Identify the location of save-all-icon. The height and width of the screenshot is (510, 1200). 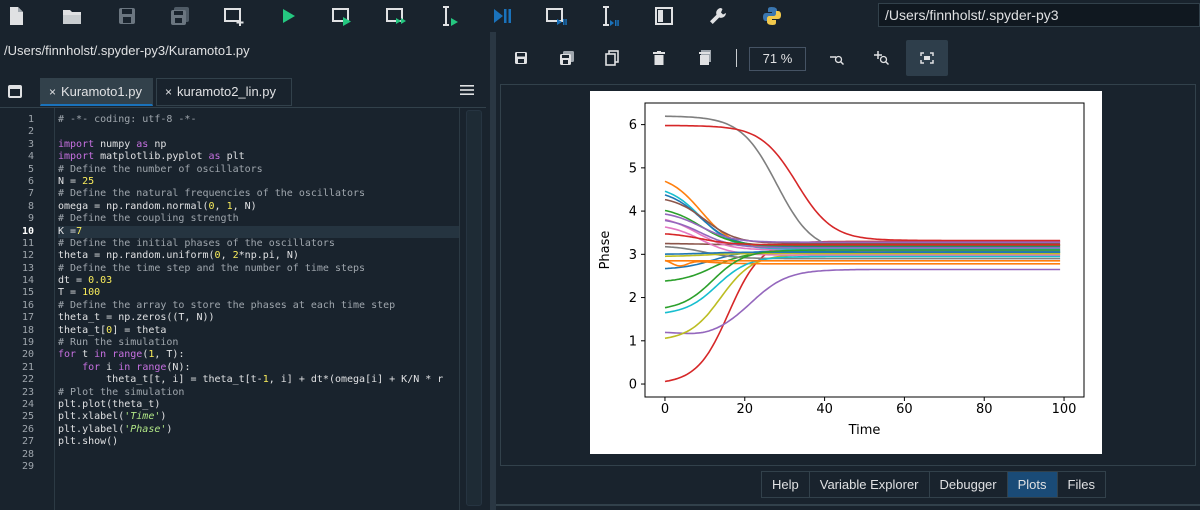
(180, 16).